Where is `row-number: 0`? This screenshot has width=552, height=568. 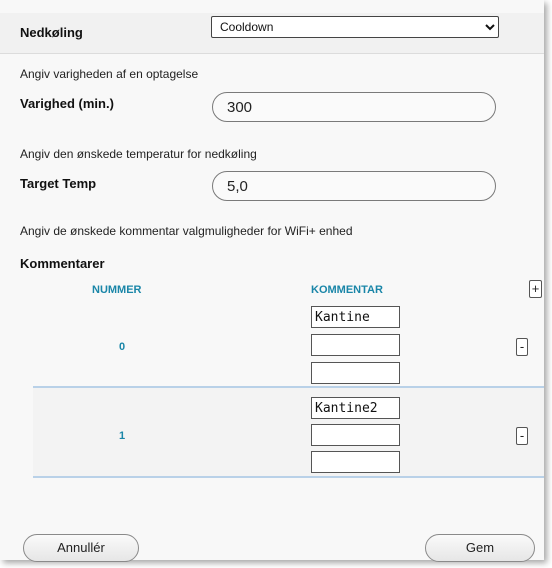 row-number: 0 is located at coordinates (122, 347).